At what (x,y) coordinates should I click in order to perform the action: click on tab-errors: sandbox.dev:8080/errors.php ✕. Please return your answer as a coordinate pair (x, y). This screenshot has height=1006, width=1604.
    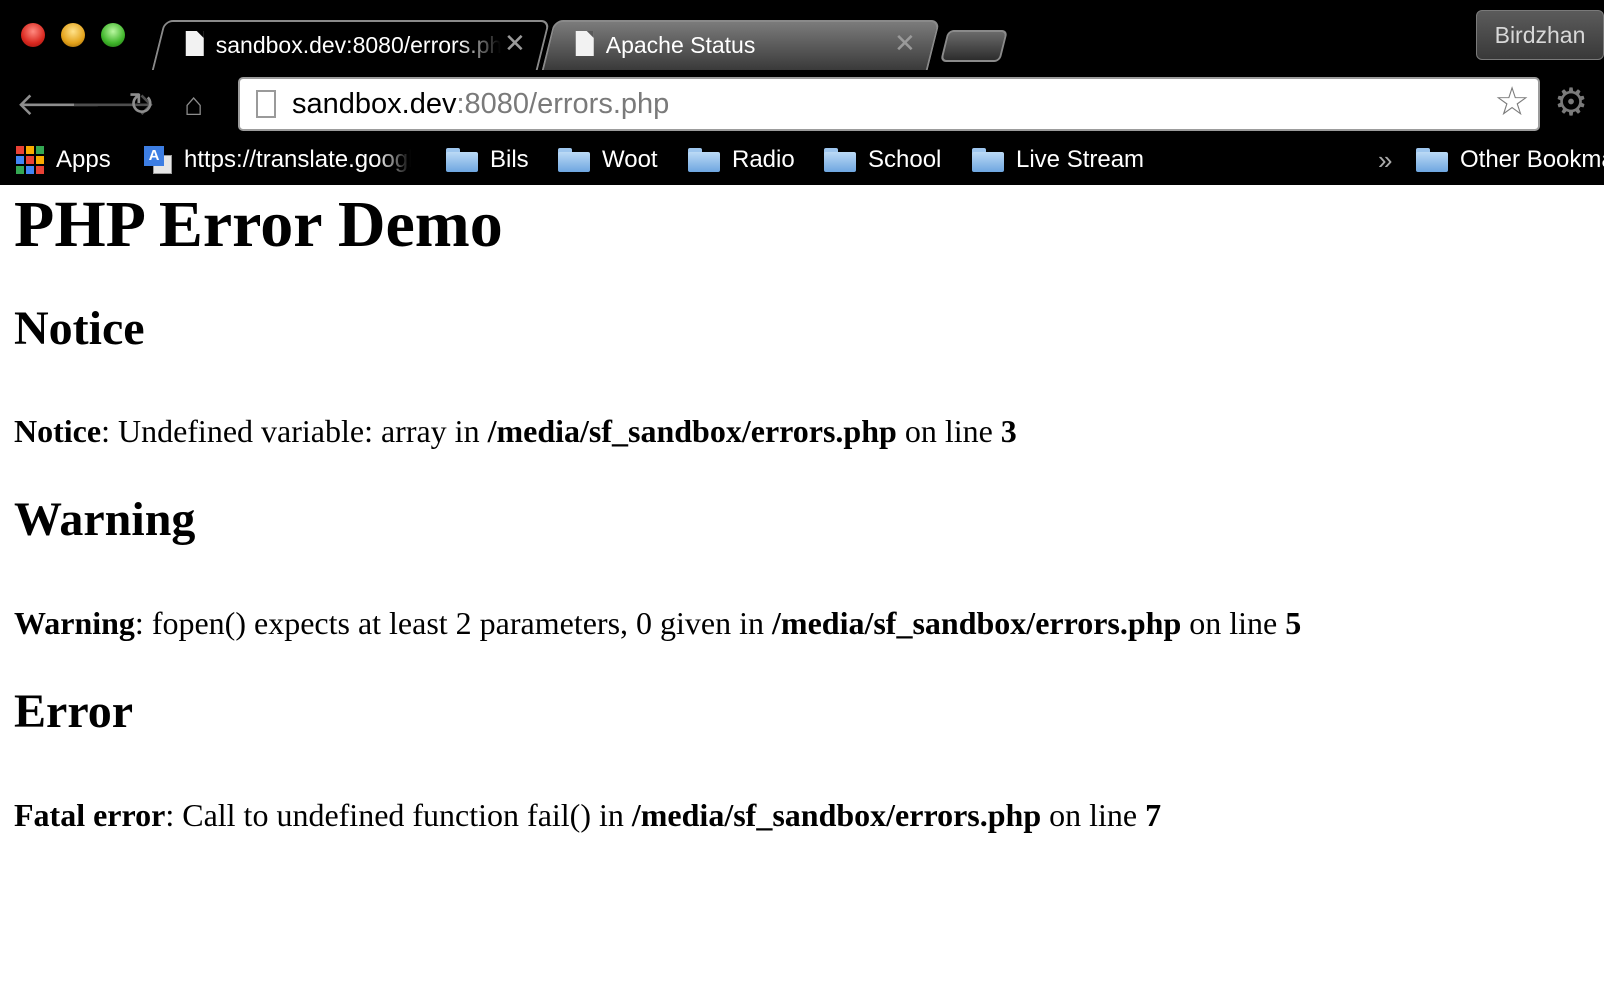
    Looking at the image, I should click on (351, 45).